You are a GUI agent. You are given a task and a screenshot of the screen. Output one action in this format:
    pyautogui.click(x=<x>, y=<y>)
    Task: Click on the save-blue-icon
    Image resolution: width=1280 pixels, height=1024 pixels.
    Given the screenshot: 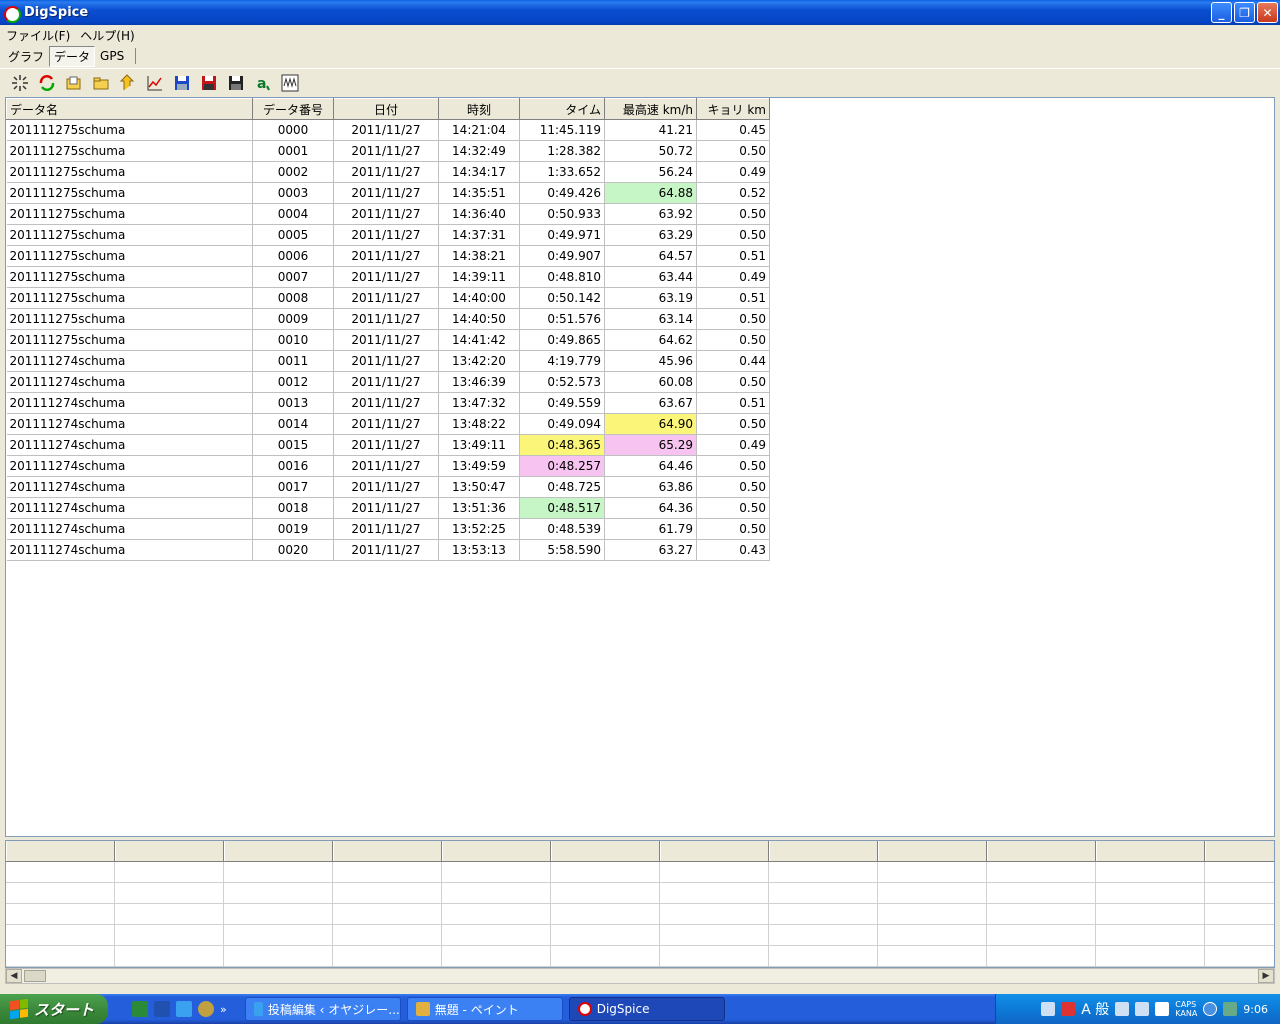 What is the action you would take?
    pyautogui.click(x=182, y=83)
    